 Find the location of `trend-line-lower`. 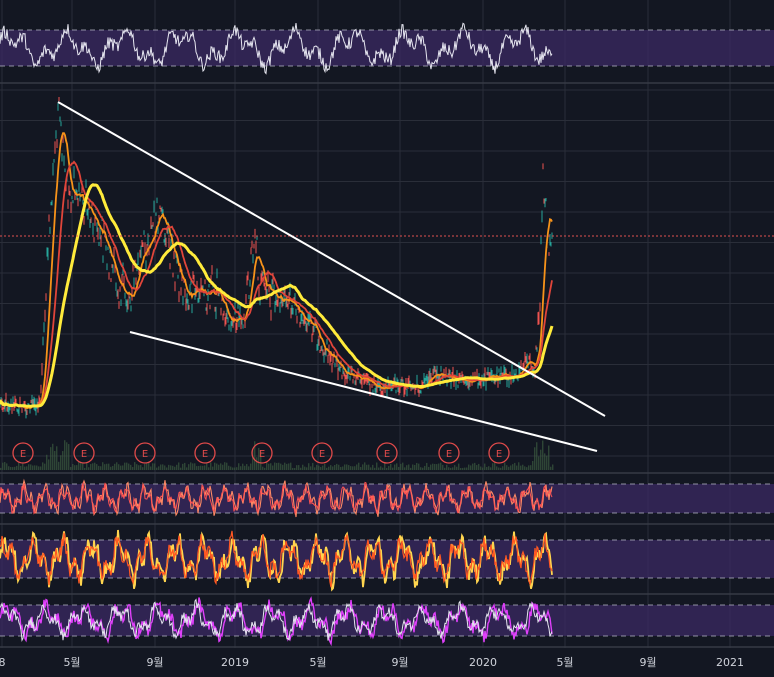

trend-line-lower is located at coordinates (363, 391).